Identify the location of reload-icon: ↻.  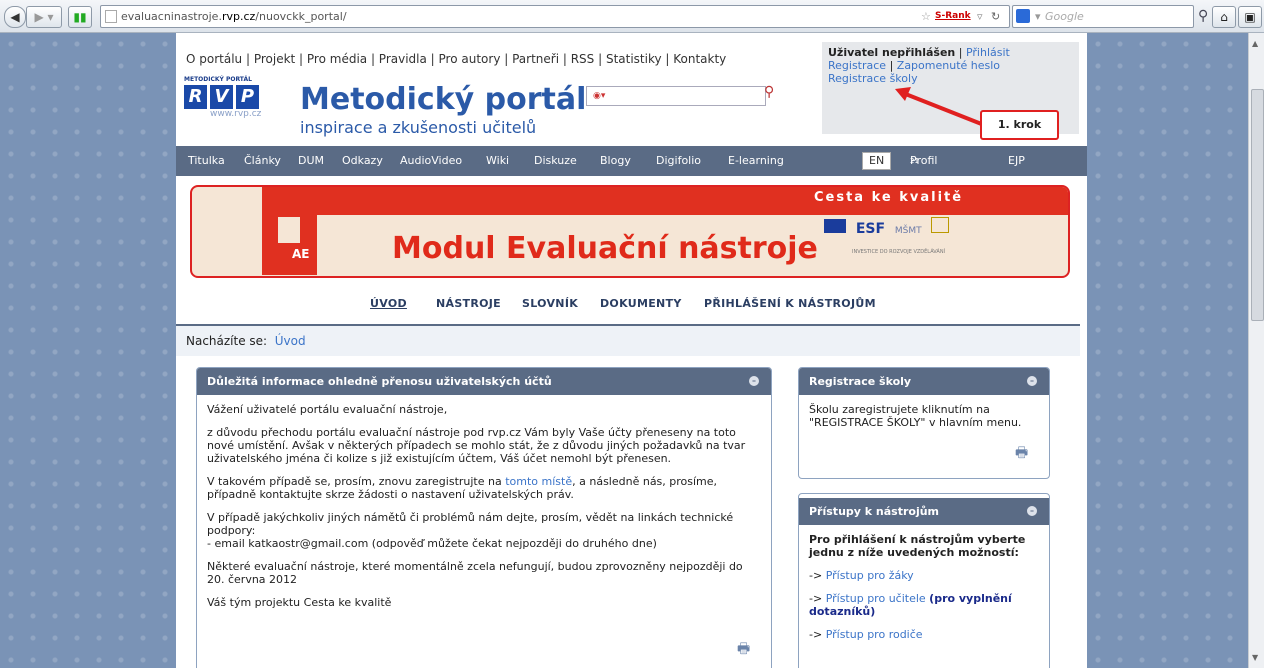
(995, 16).